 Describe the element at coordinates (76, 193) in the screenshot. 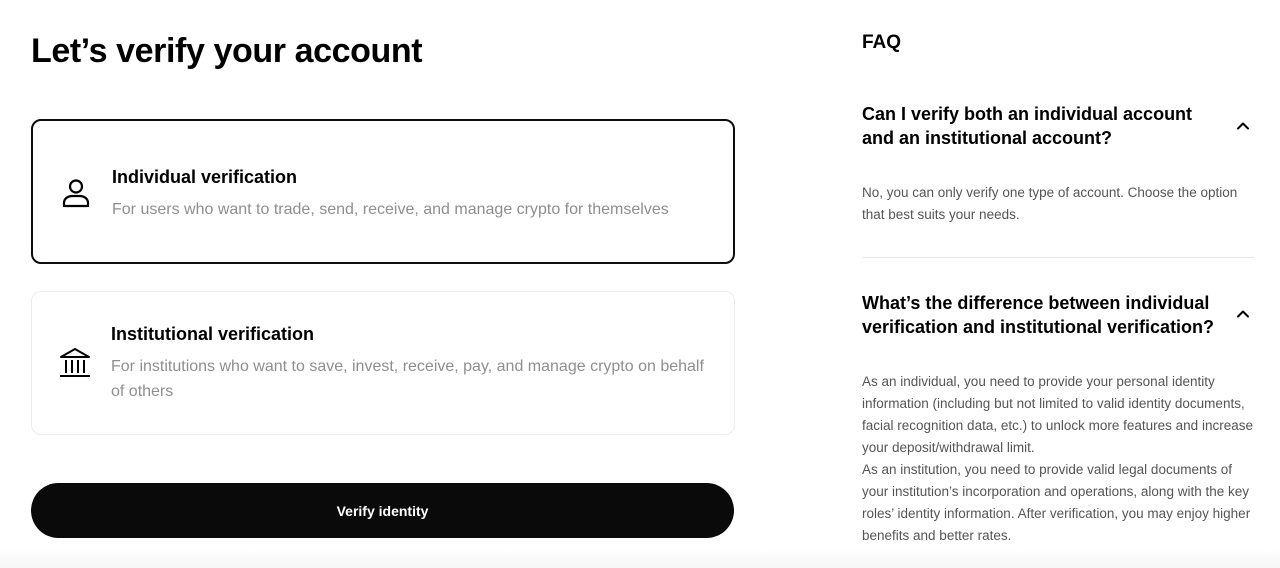

I see `person-icon` at that location.